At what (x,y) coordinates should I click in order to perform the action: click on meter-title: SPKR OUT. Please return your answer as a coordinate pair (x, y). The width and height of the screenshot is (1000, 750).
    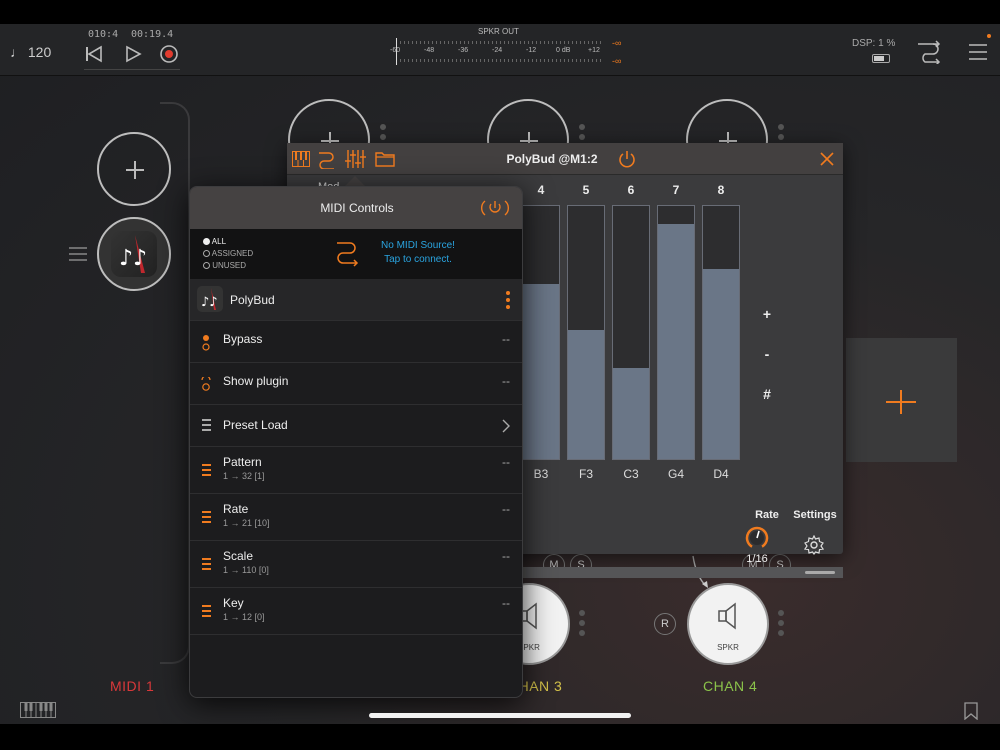
    Looking at the image, I should click on (498, 31).